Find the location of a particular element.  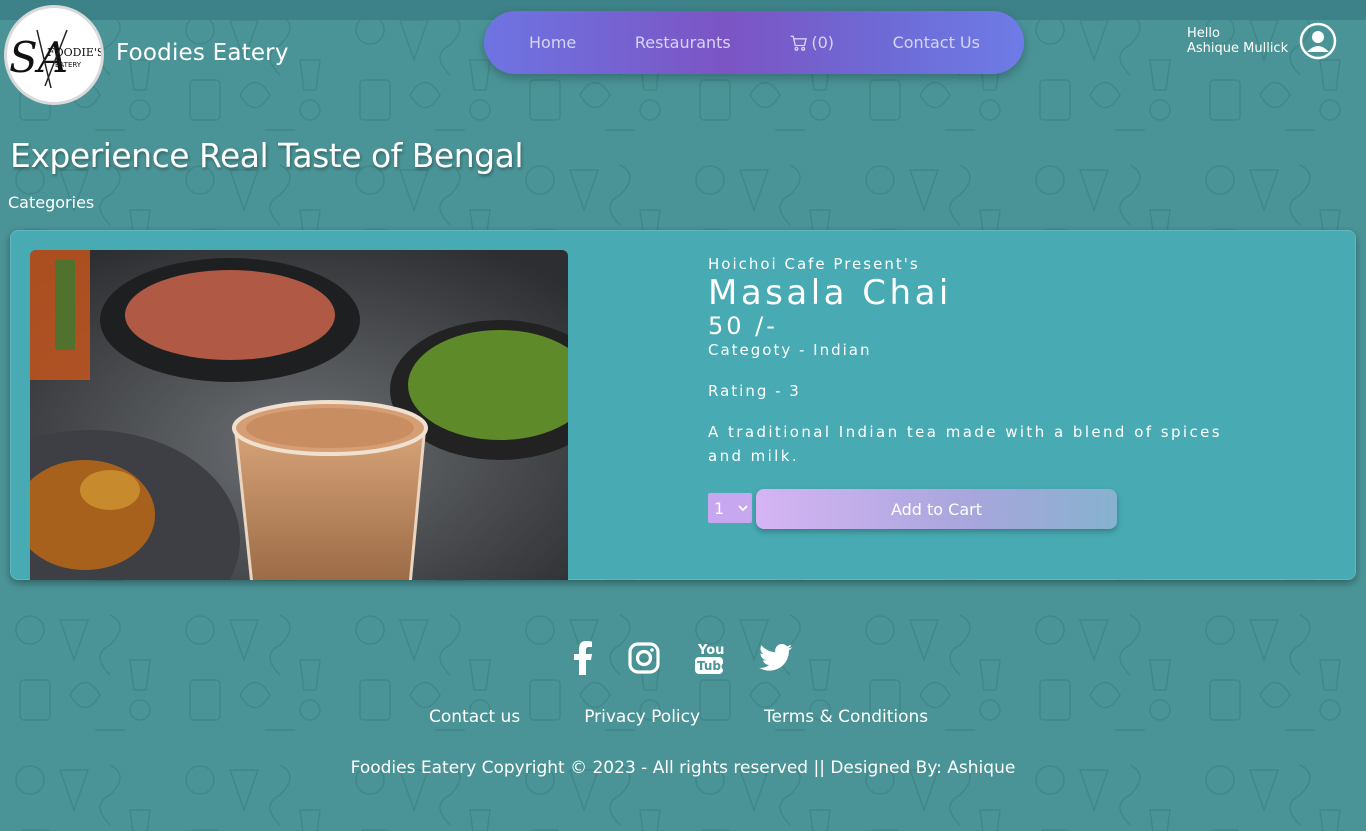

youtube-icon: YouTube is located at coordinates (711, 660).